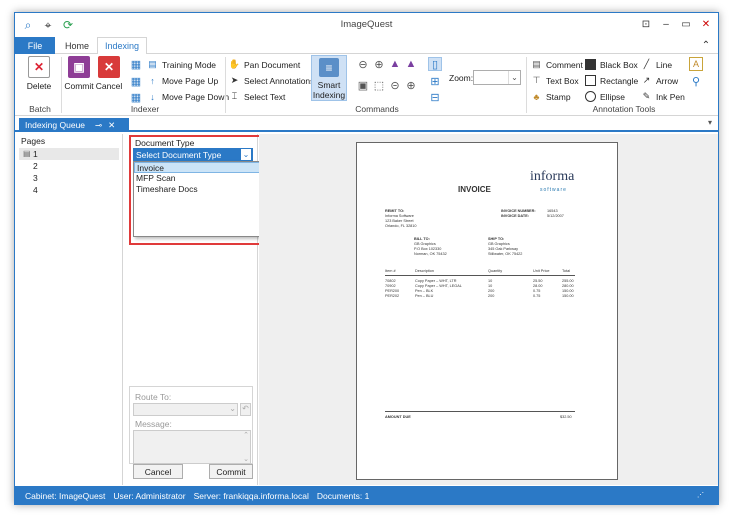  I want to click on ellipse-button: Ellipse, so click(605, 96).